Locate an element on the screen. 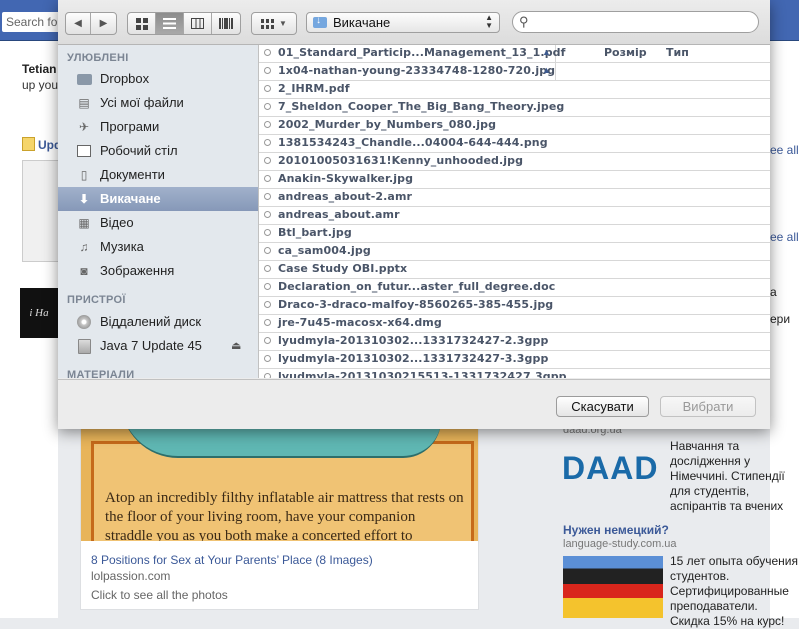  sidebar-item-label: Викачане is located at coordinates (130, 198).